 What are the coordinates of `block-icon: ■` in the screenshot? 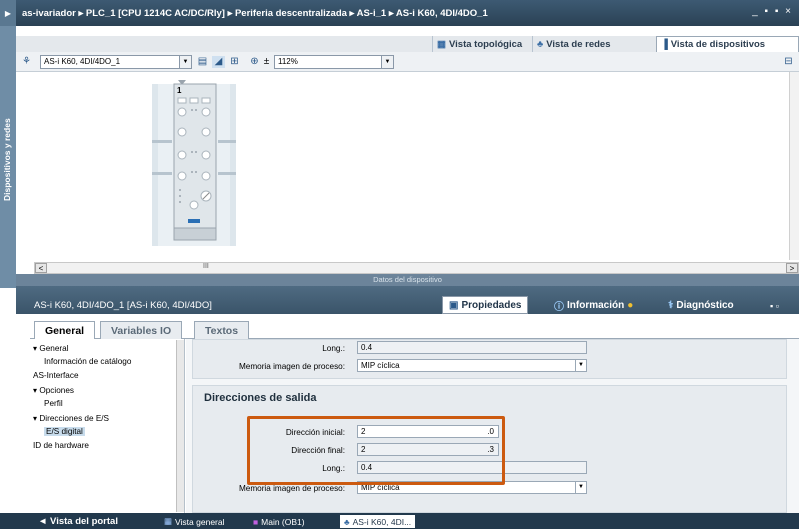 It's located at (256, 521).